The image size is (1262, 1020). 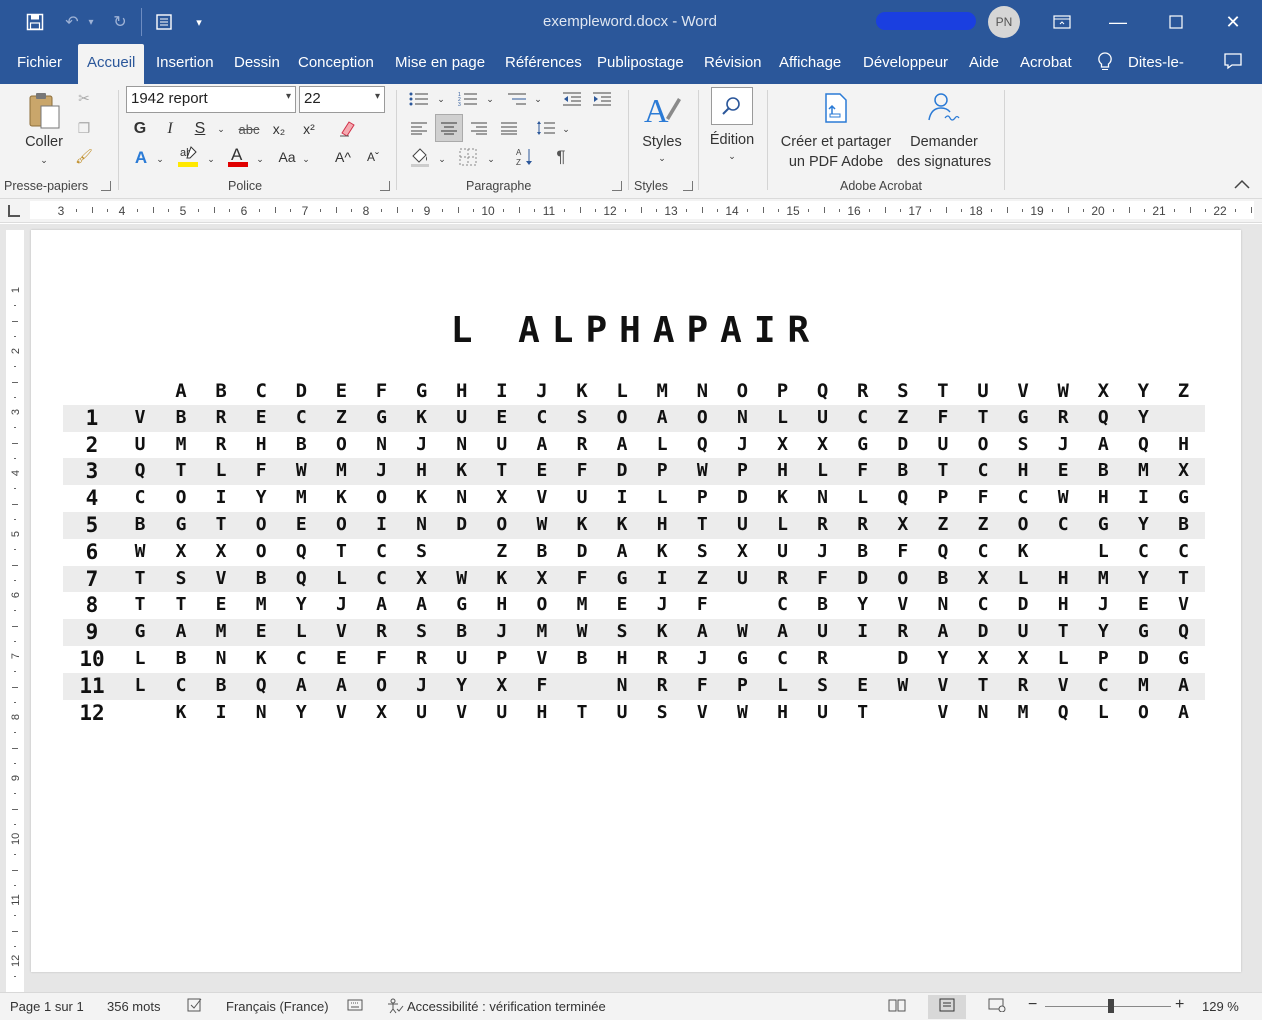 What do you see at coordinates (419, 99) in the screenshot?
I see `bullets-icon` at bounding box center [419, 99].